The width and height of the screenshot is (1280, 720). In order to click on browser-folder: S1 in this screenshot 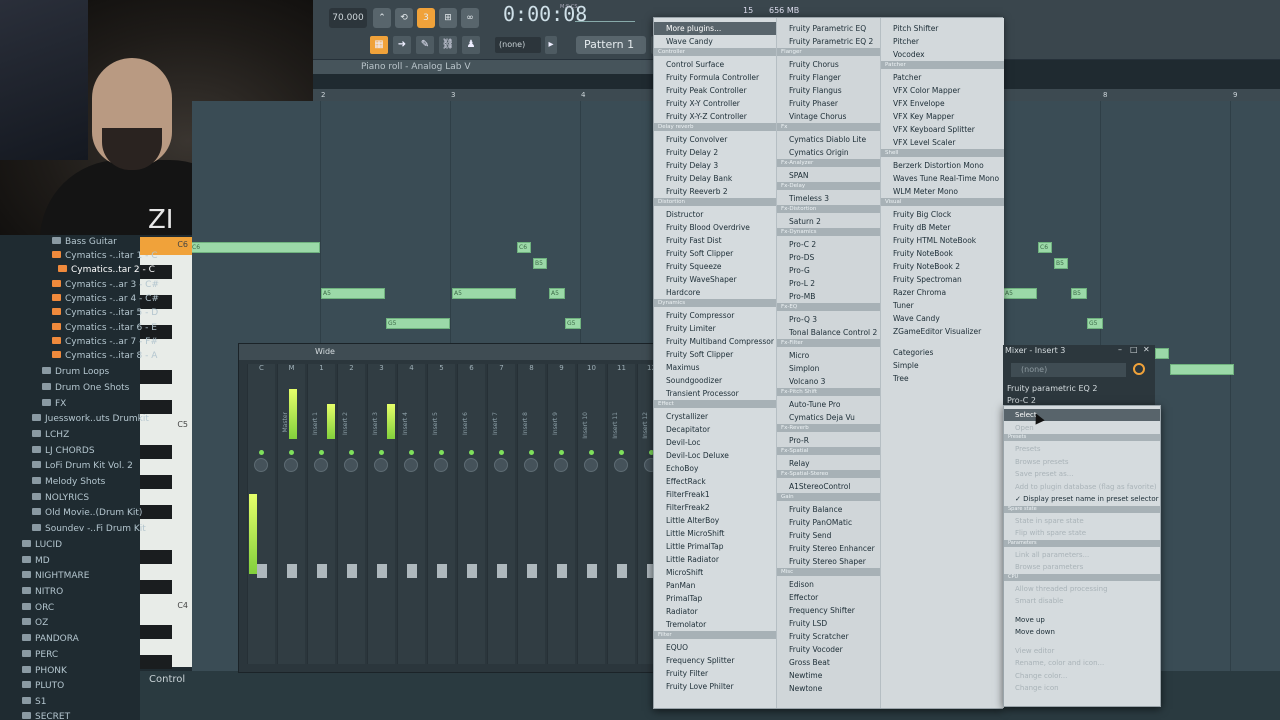, I will do `click(23, 702)`.